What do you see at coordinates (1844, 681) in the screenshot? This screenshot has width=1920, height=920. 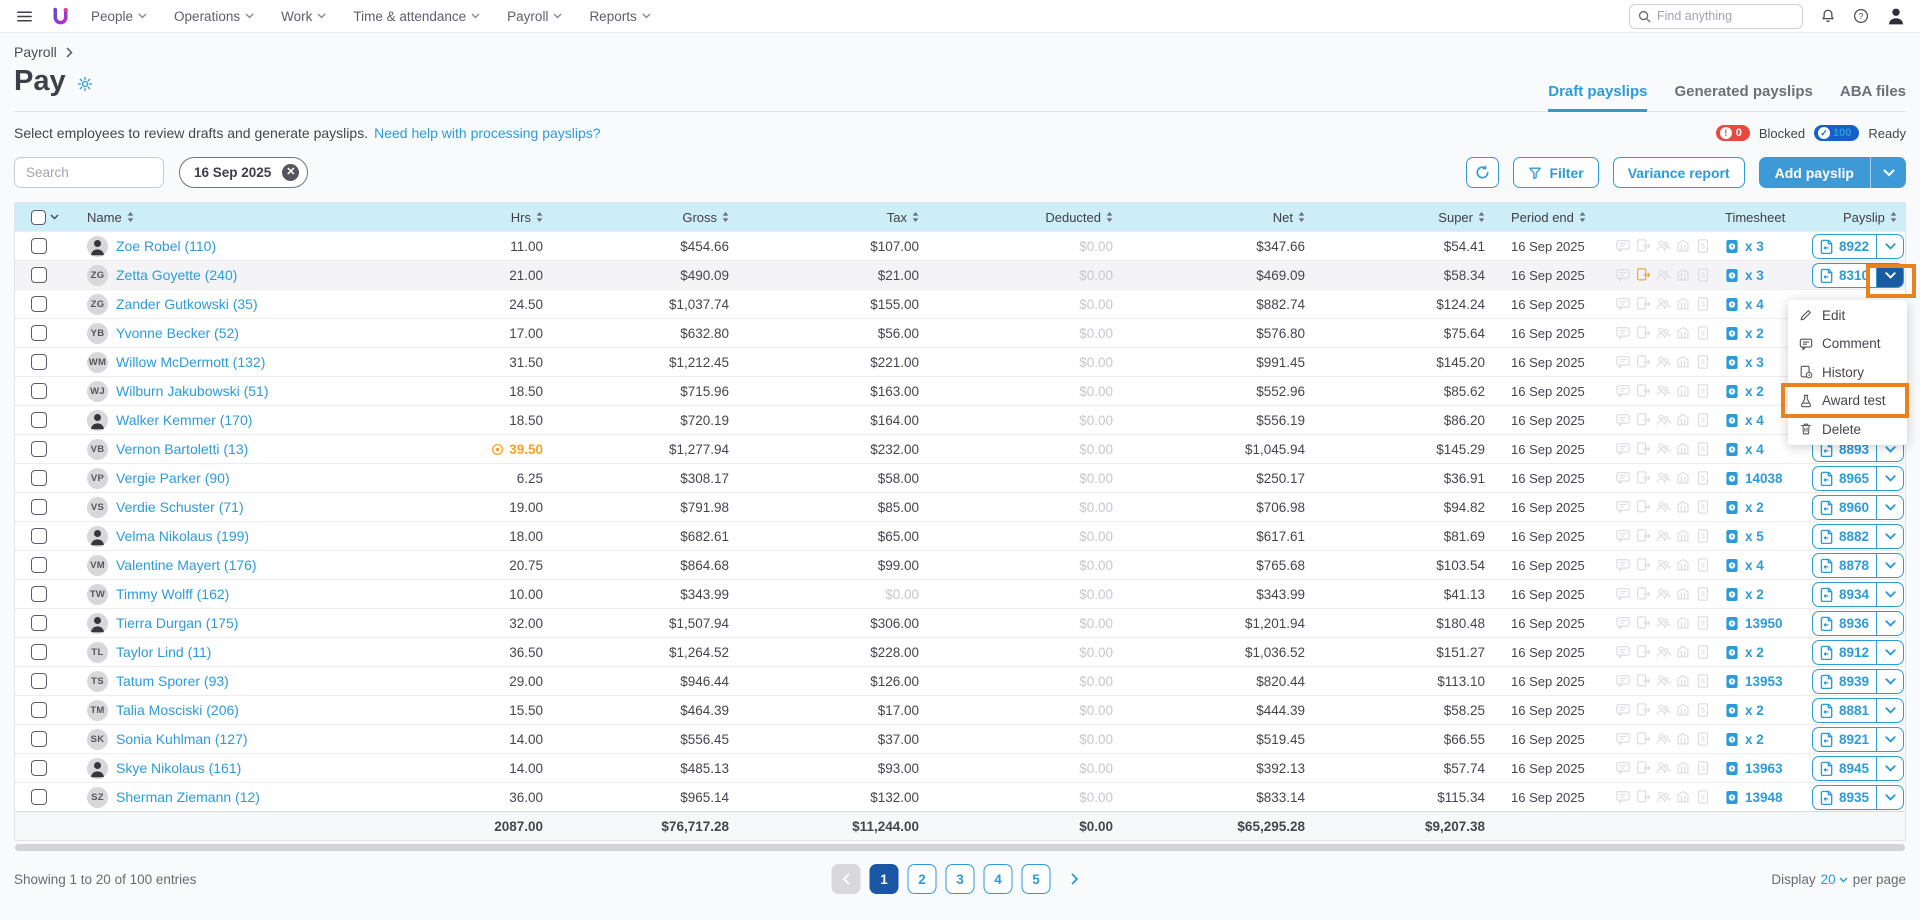 I see `payslip-link: 8939` at bounding box center [1844, 681].